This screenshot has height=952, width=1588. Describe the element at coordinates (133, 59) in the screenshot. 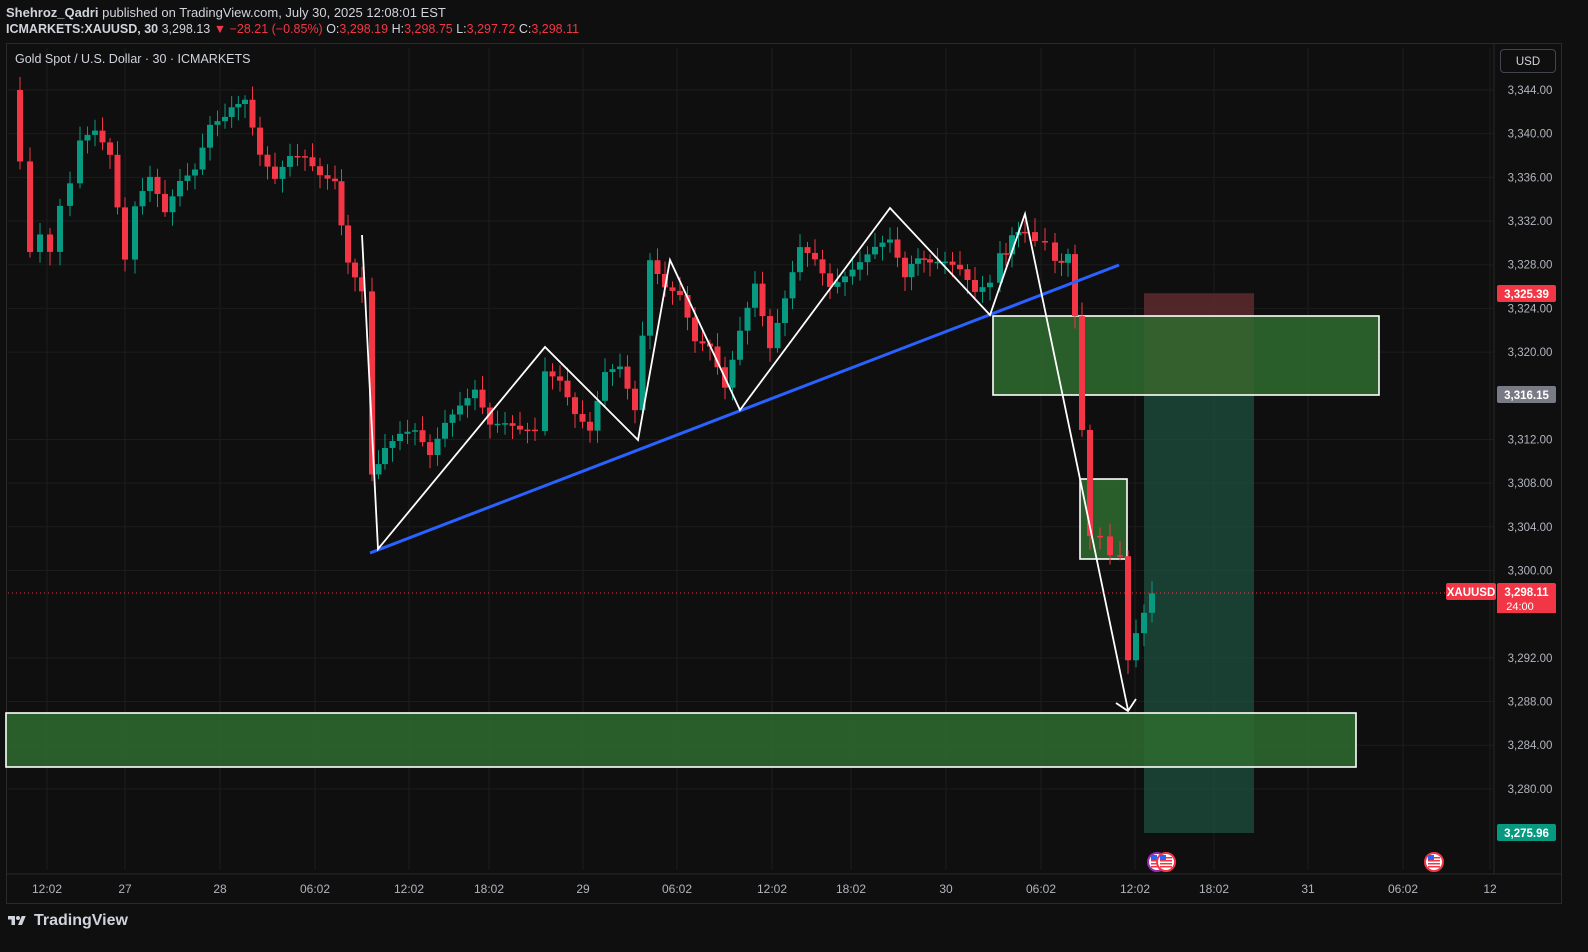

I see `chart-legend: Gold Spot / U.S. Dollar · 30 · ICMARKETS` at that location.